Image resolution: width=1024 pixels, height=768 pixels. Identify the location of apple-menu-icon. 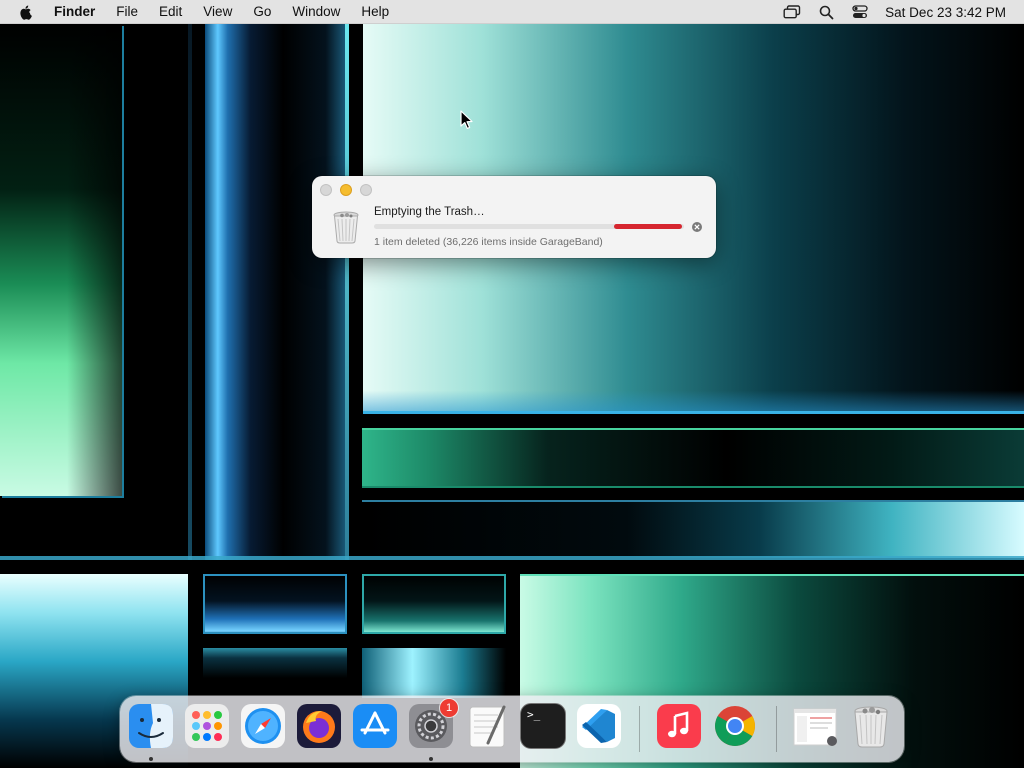
(26, 12).